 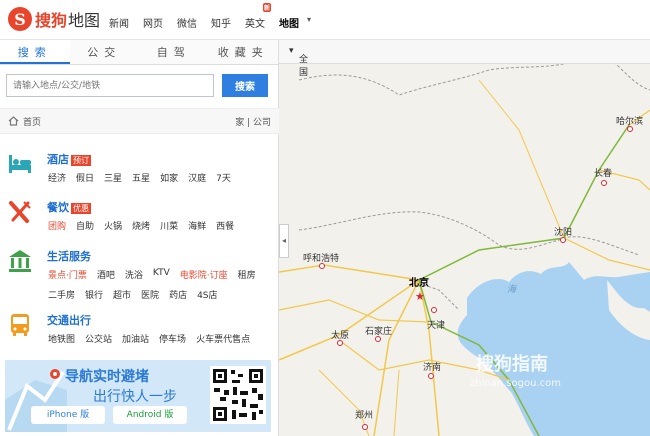 What do you see at coordinates (110, 85) in the screenshot?
I see `search-input` at bounding box center [110, 85].